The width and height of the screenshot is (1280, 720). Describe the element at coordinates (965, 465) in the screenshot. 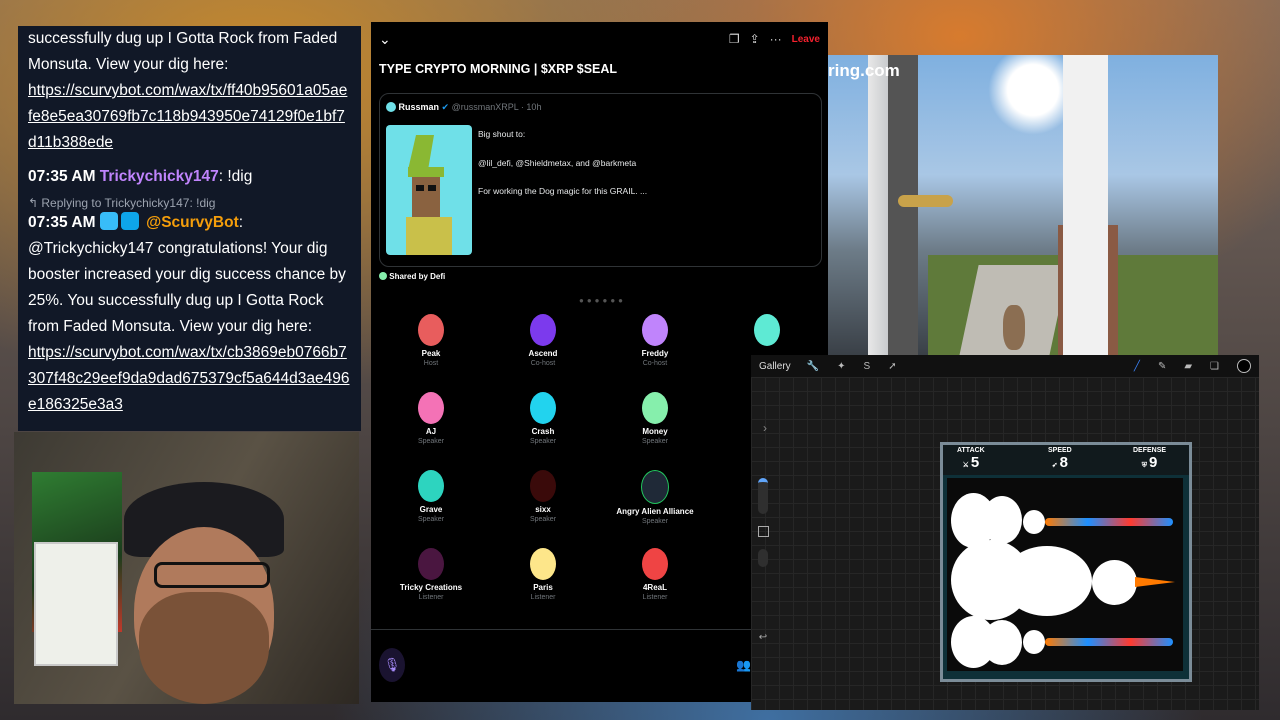

I see `sword-icon: ⚔` at that location.